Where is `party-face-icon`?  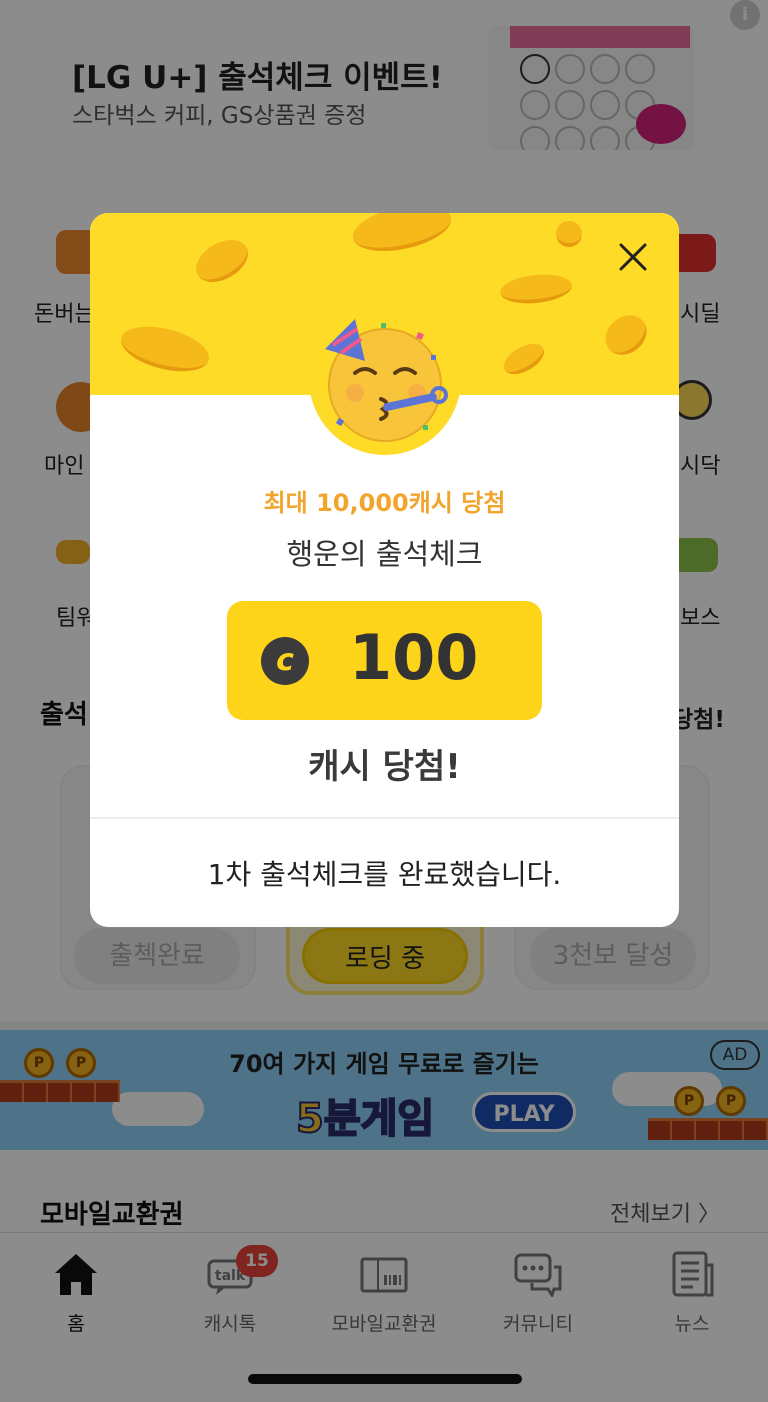 party-face-icon is located at coordinates (386, 380).